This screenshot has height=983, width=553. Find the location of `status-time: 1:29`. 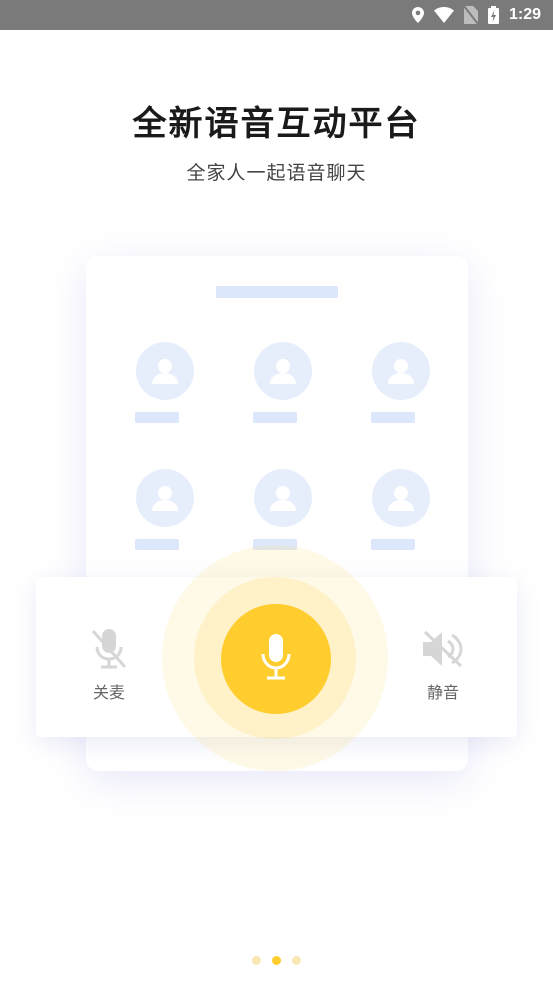

status-time: 1:29 is located at coordinates (524, 14).